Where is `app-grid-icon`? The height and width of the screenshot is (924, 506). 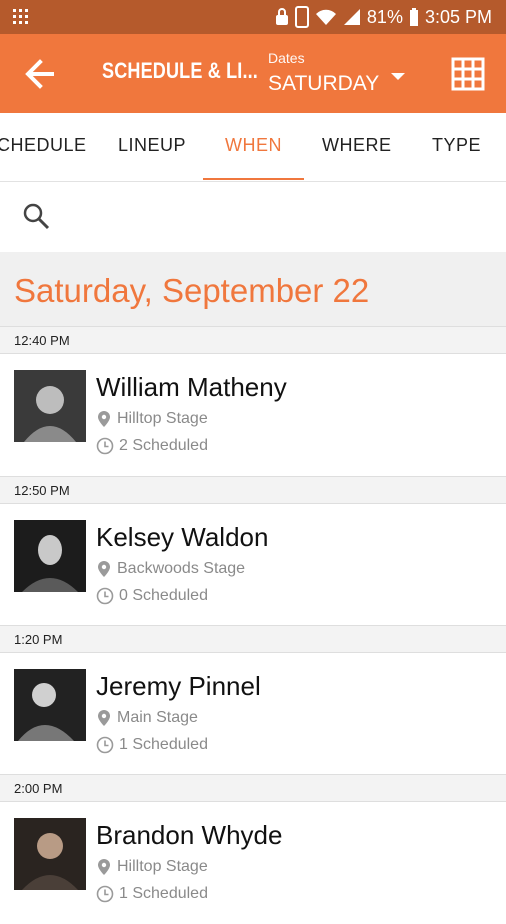 app-grid-icon is located at coordinates (21, 19).